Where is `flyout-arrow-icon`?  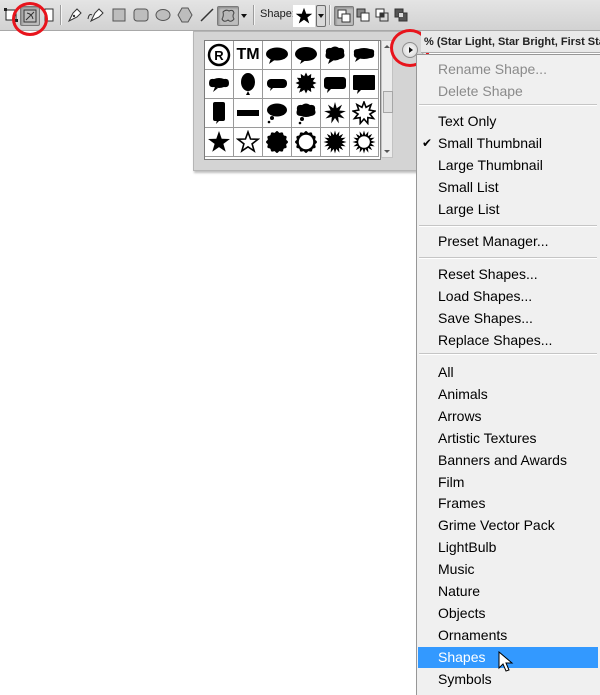 flyout-arrow-icon is located at coordinates (410, 50).